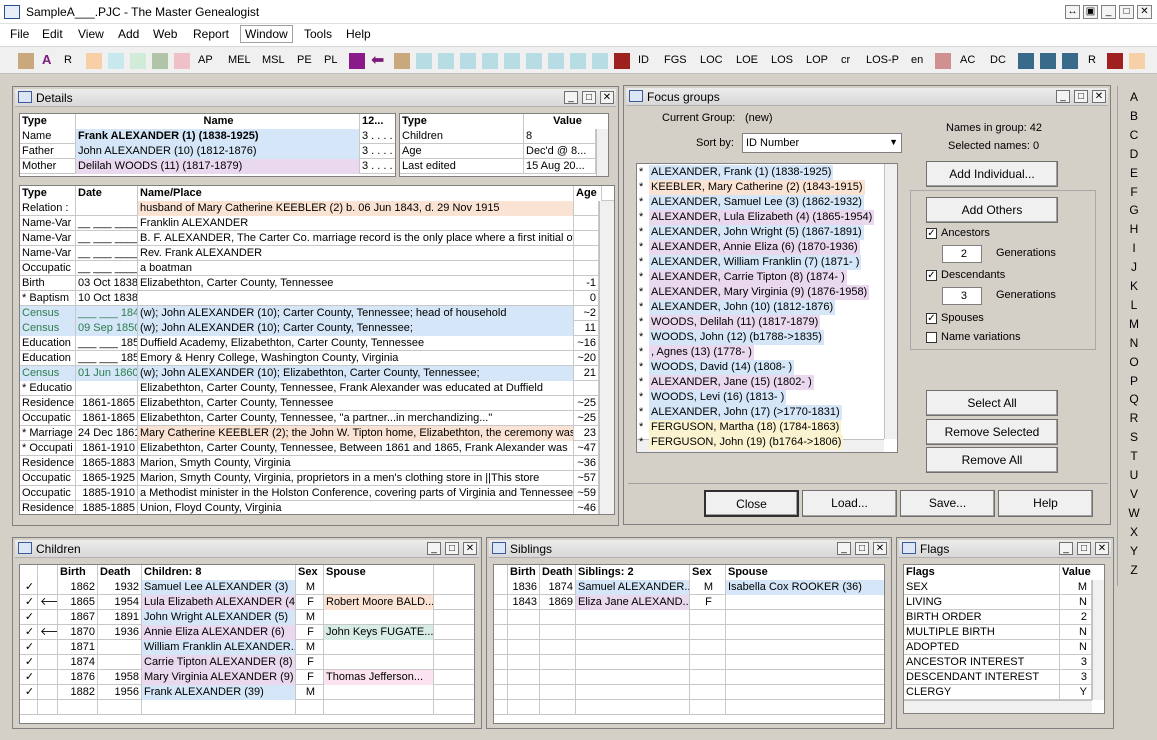 The height and width of the screenshot is (740, 1157). What do you see at coordinates (1134, 343) in the screenshot?
I see `letter-n: N` at bounding box center [1134, 343].